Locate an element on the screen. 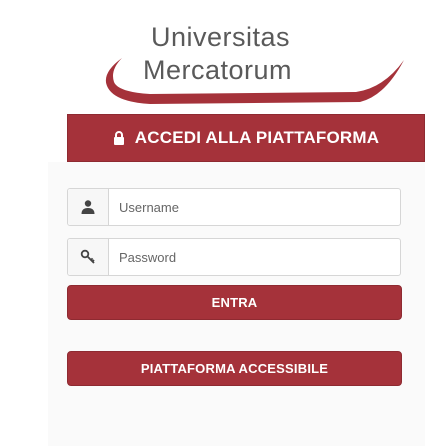 The image size is (435, 446). password-input is located at coordinates (254, 257).